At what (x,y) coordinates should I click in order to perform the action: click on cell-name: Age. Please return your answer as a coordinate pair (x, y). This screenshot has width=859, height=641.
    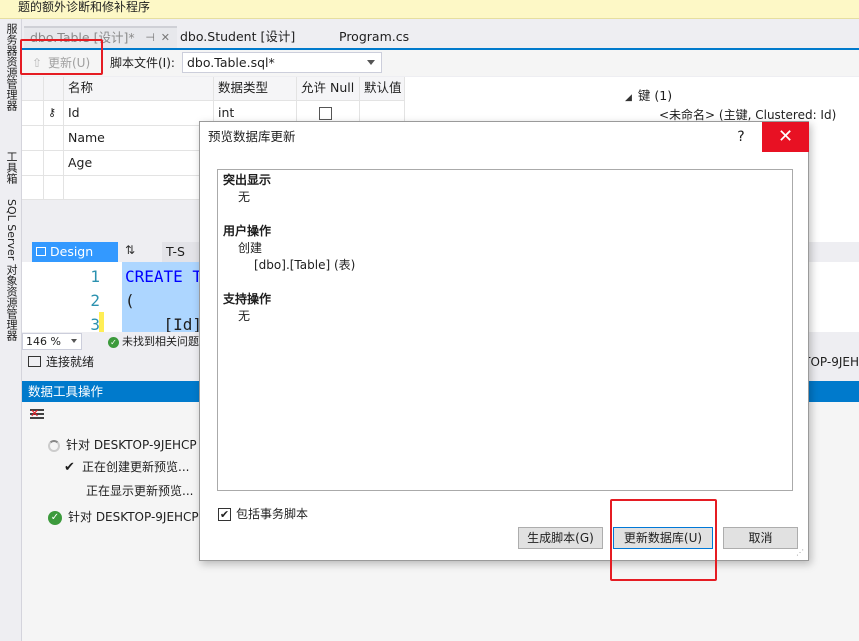
    Looking at the image, I should click on (139, 163).